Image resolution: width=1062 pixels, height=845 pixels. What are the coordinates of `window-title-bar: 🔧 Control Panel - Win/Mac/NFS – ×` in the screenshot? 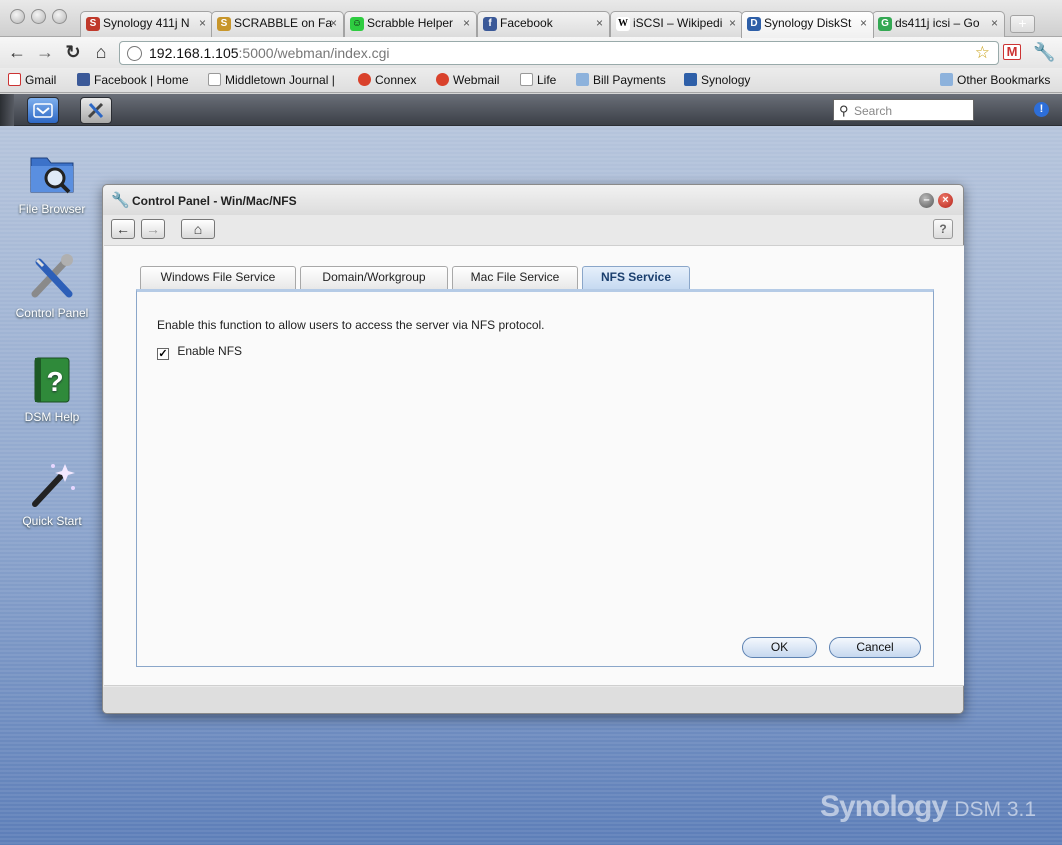 It's located at (533, 200).